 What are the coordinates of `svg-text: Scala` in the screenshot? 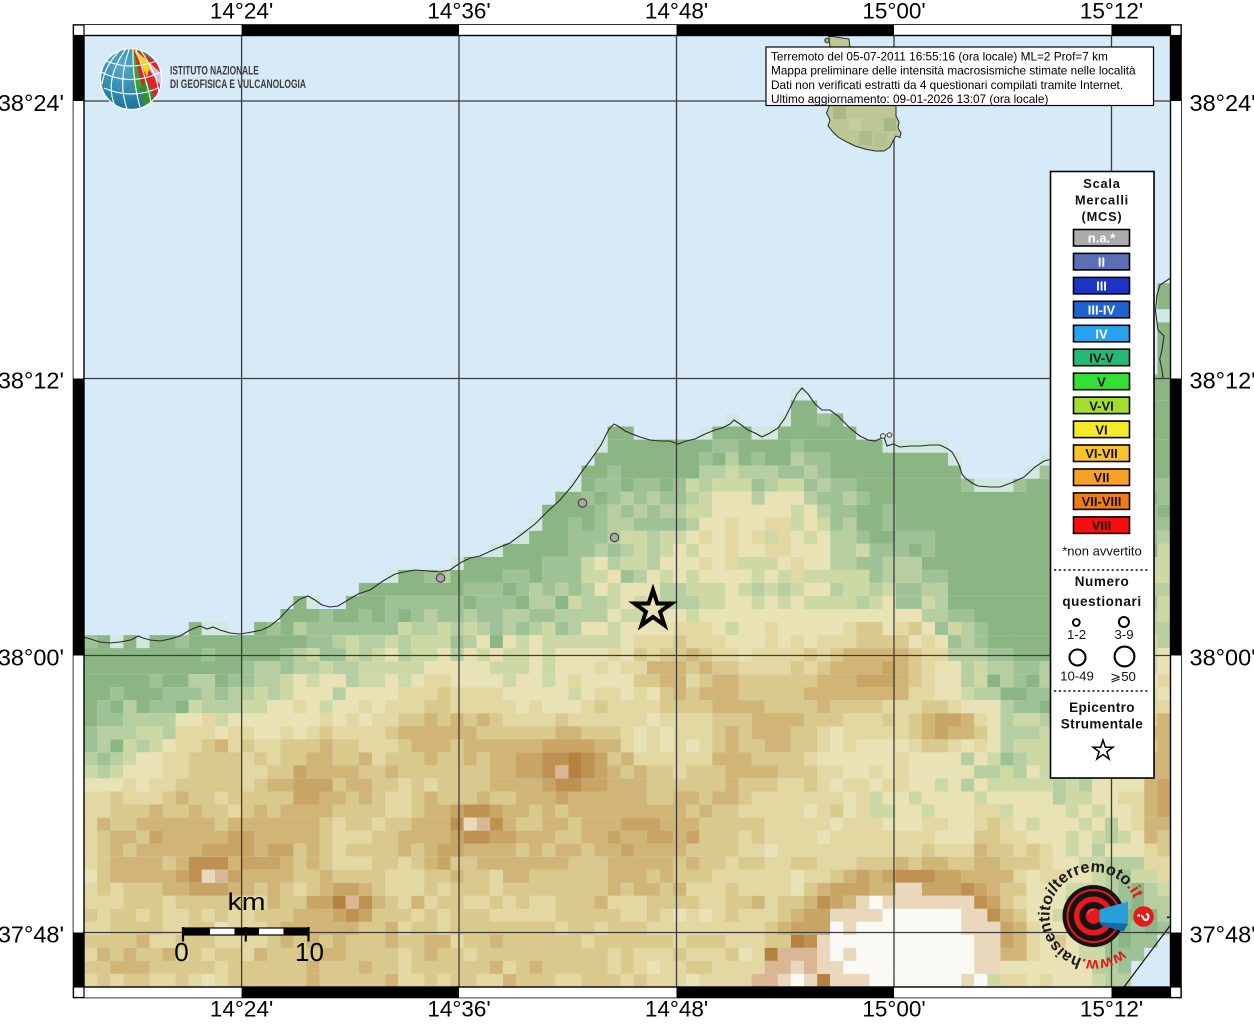 It's located at (1102, 183).